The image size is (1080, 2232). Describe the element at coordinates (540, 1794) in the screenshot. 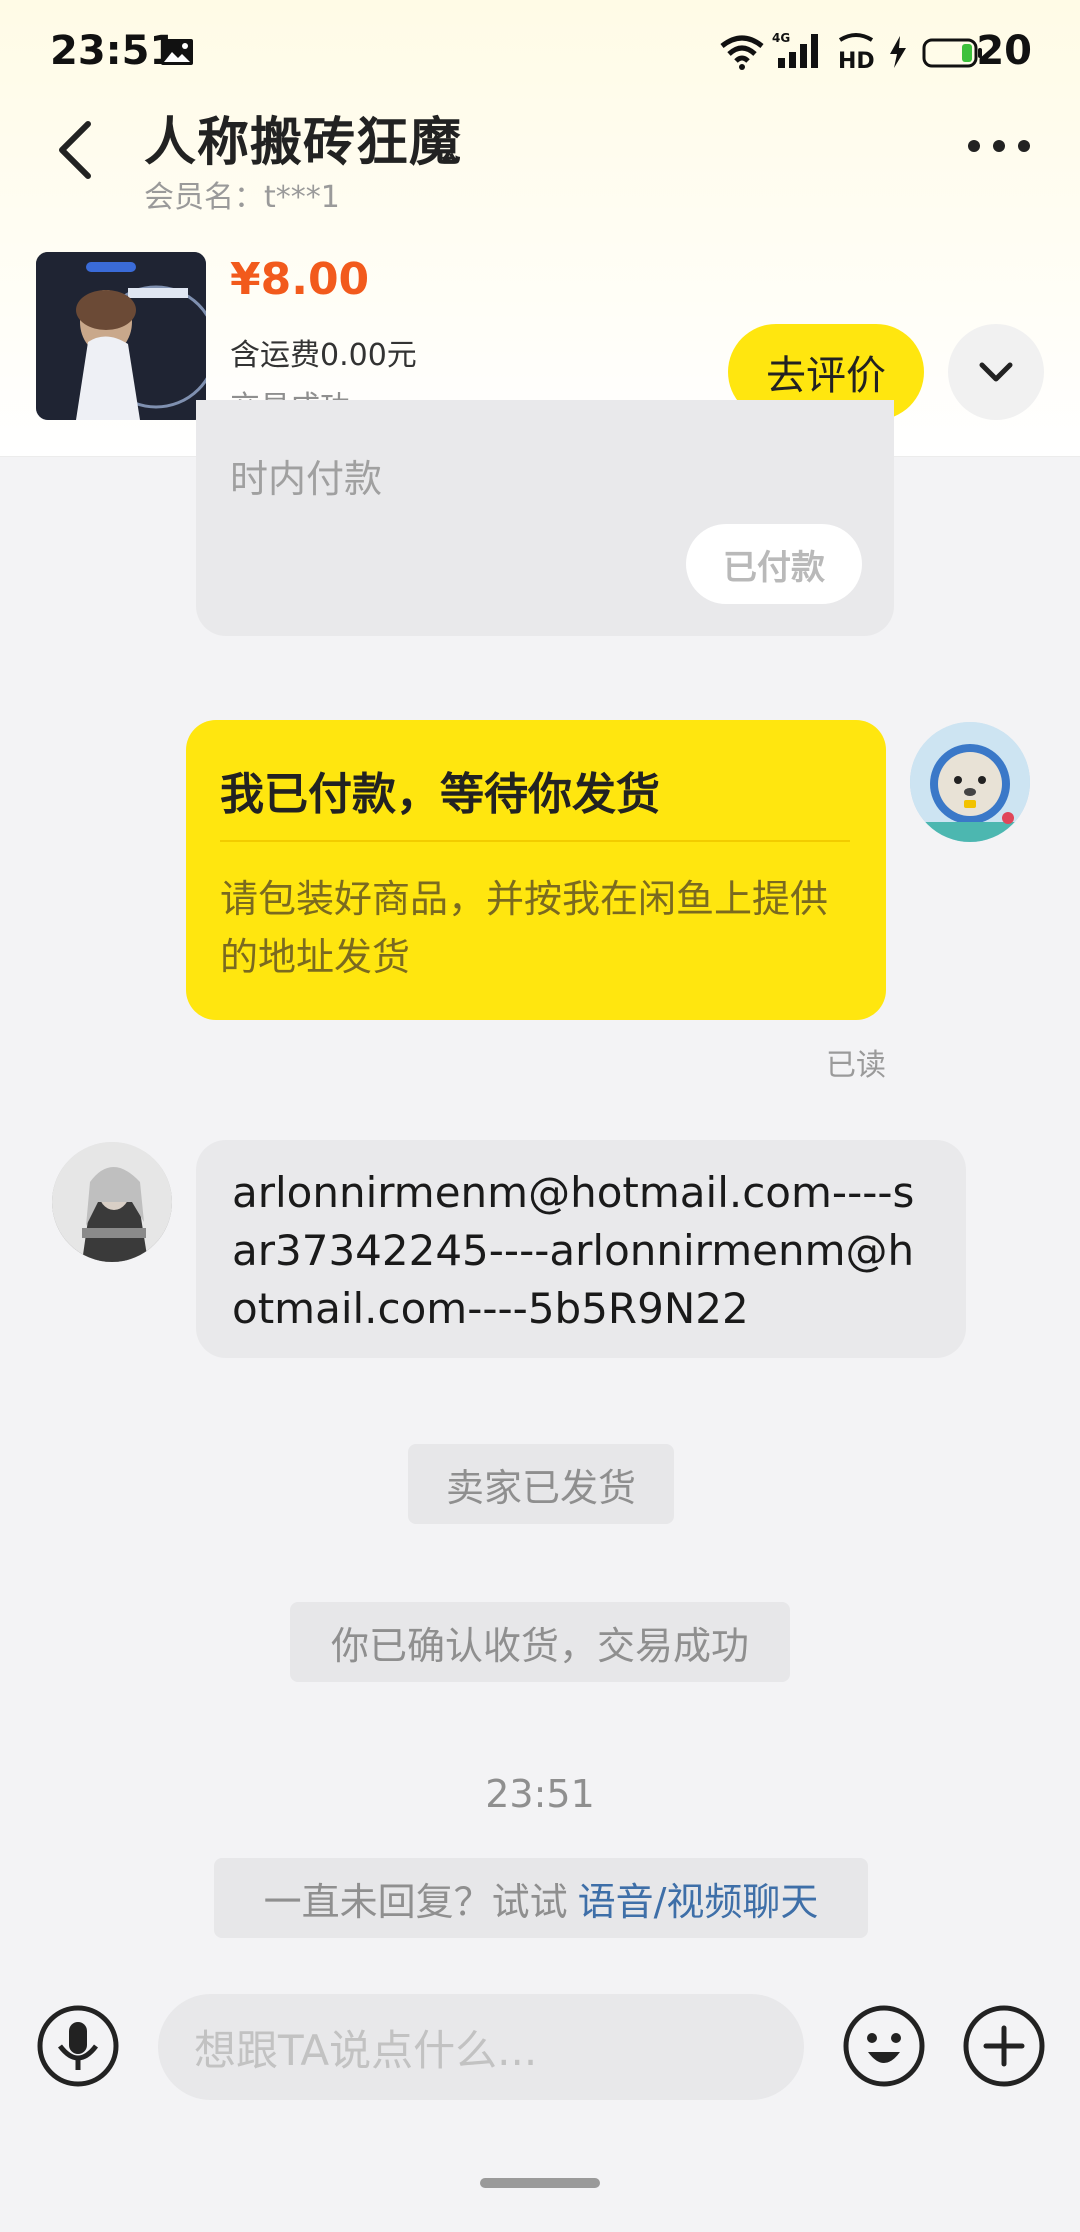

I see `timestamp: 23:51` at that location.